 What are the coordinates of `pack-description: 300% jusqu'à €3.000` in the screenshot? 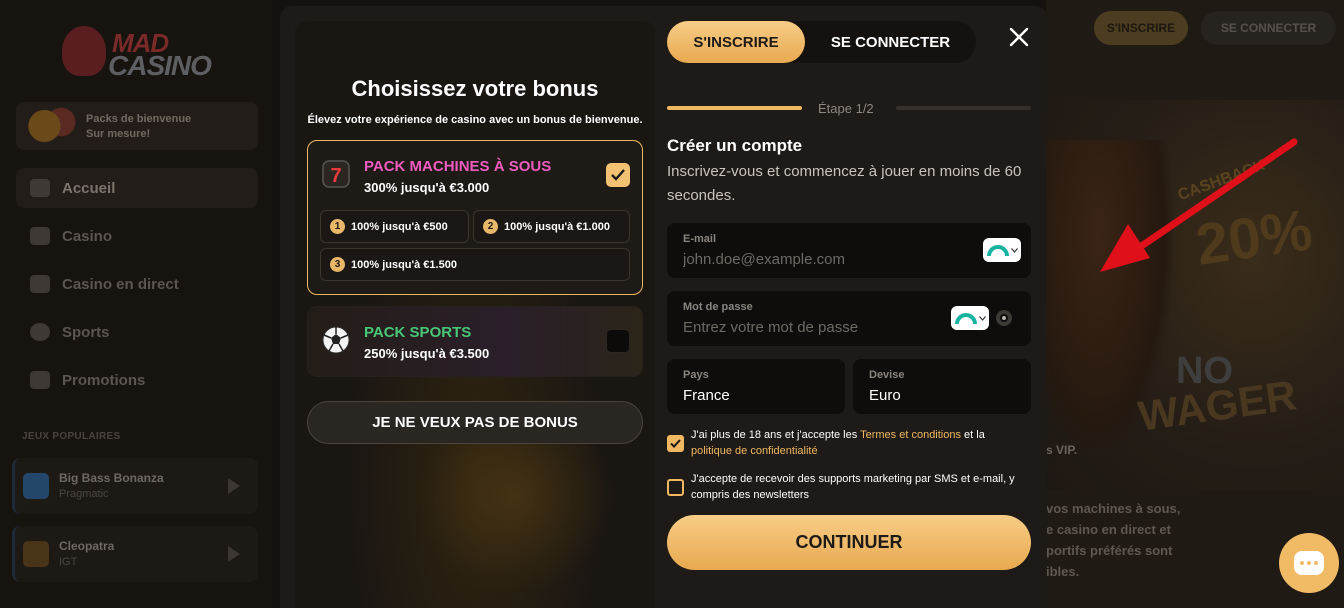 It's located at (427, 187).